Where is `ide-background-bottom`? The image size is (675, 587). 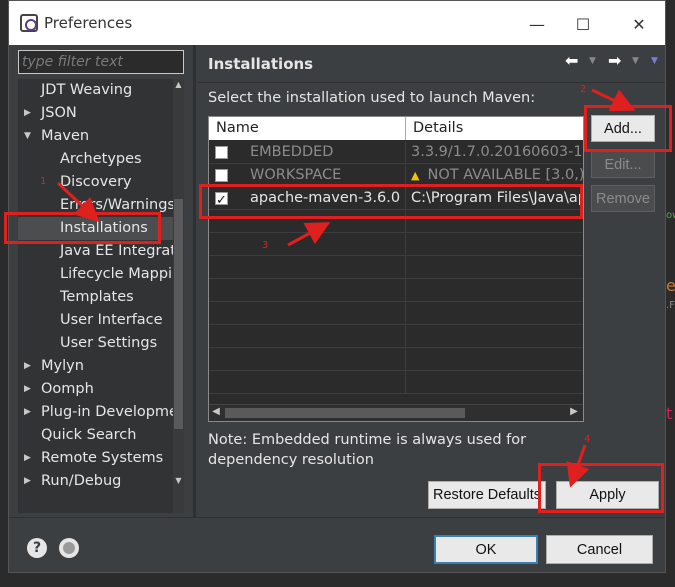 ide-background-bottom is located at coordinates (337, 580).